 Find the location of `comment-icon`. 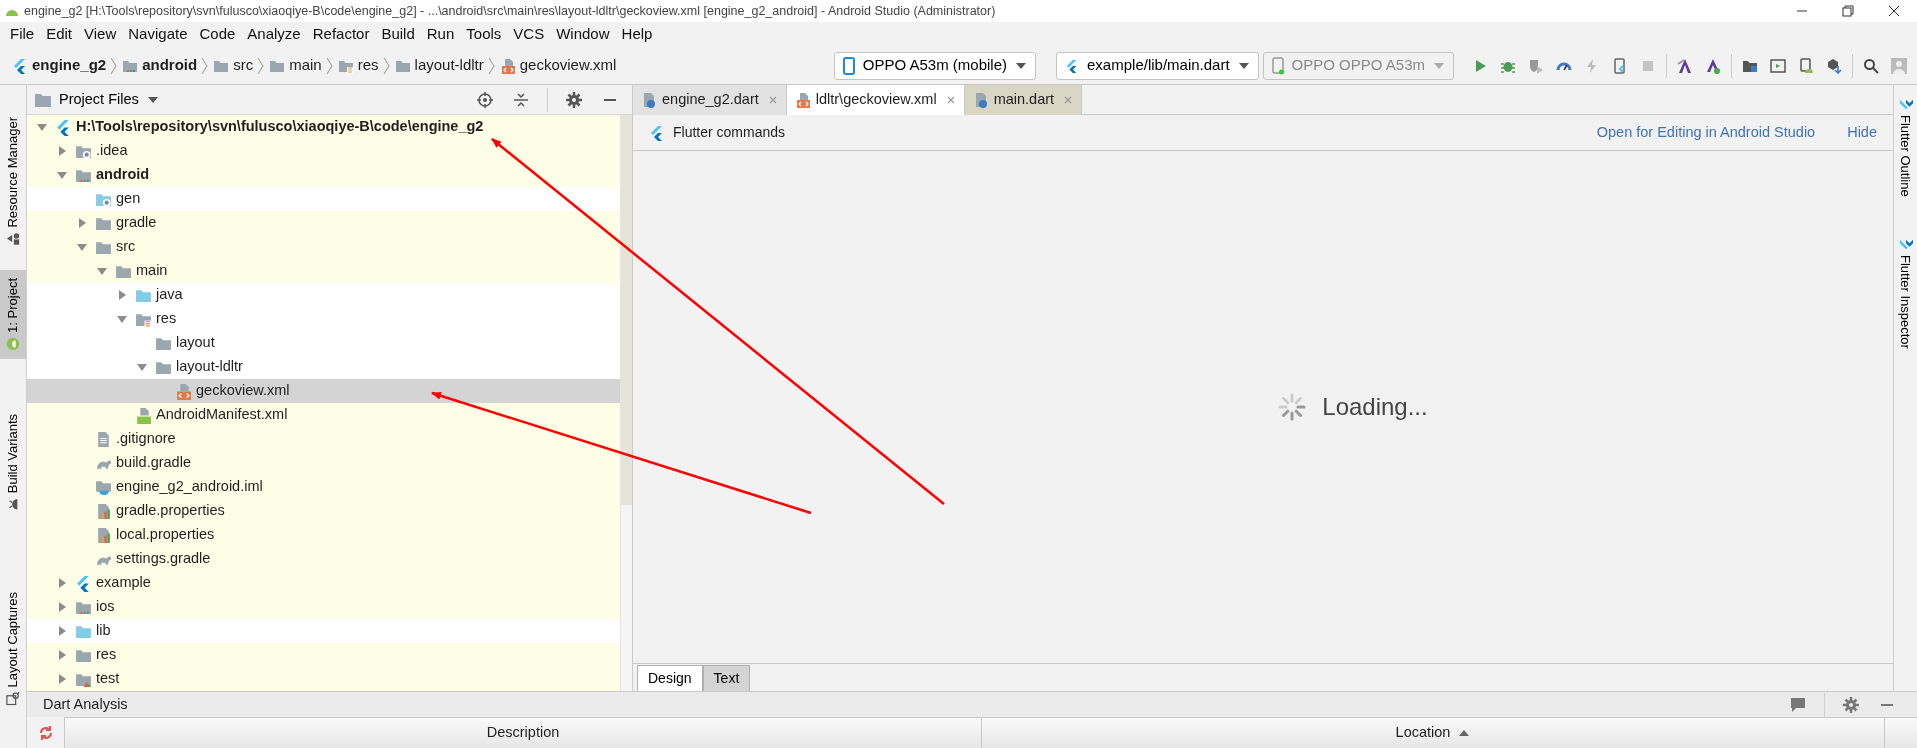

comment-icon is located at coordinates (1798, 704).